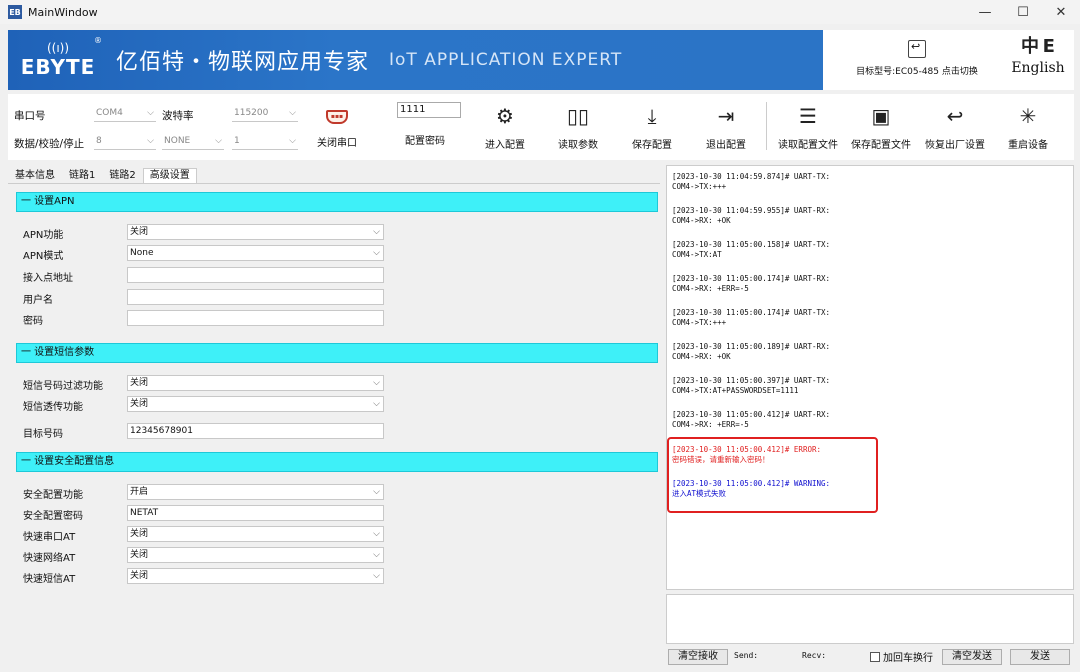  Describe the element at coordinates (265, 114) in the screenshot. I see `baud-select: 115200 ⌵` at that location.